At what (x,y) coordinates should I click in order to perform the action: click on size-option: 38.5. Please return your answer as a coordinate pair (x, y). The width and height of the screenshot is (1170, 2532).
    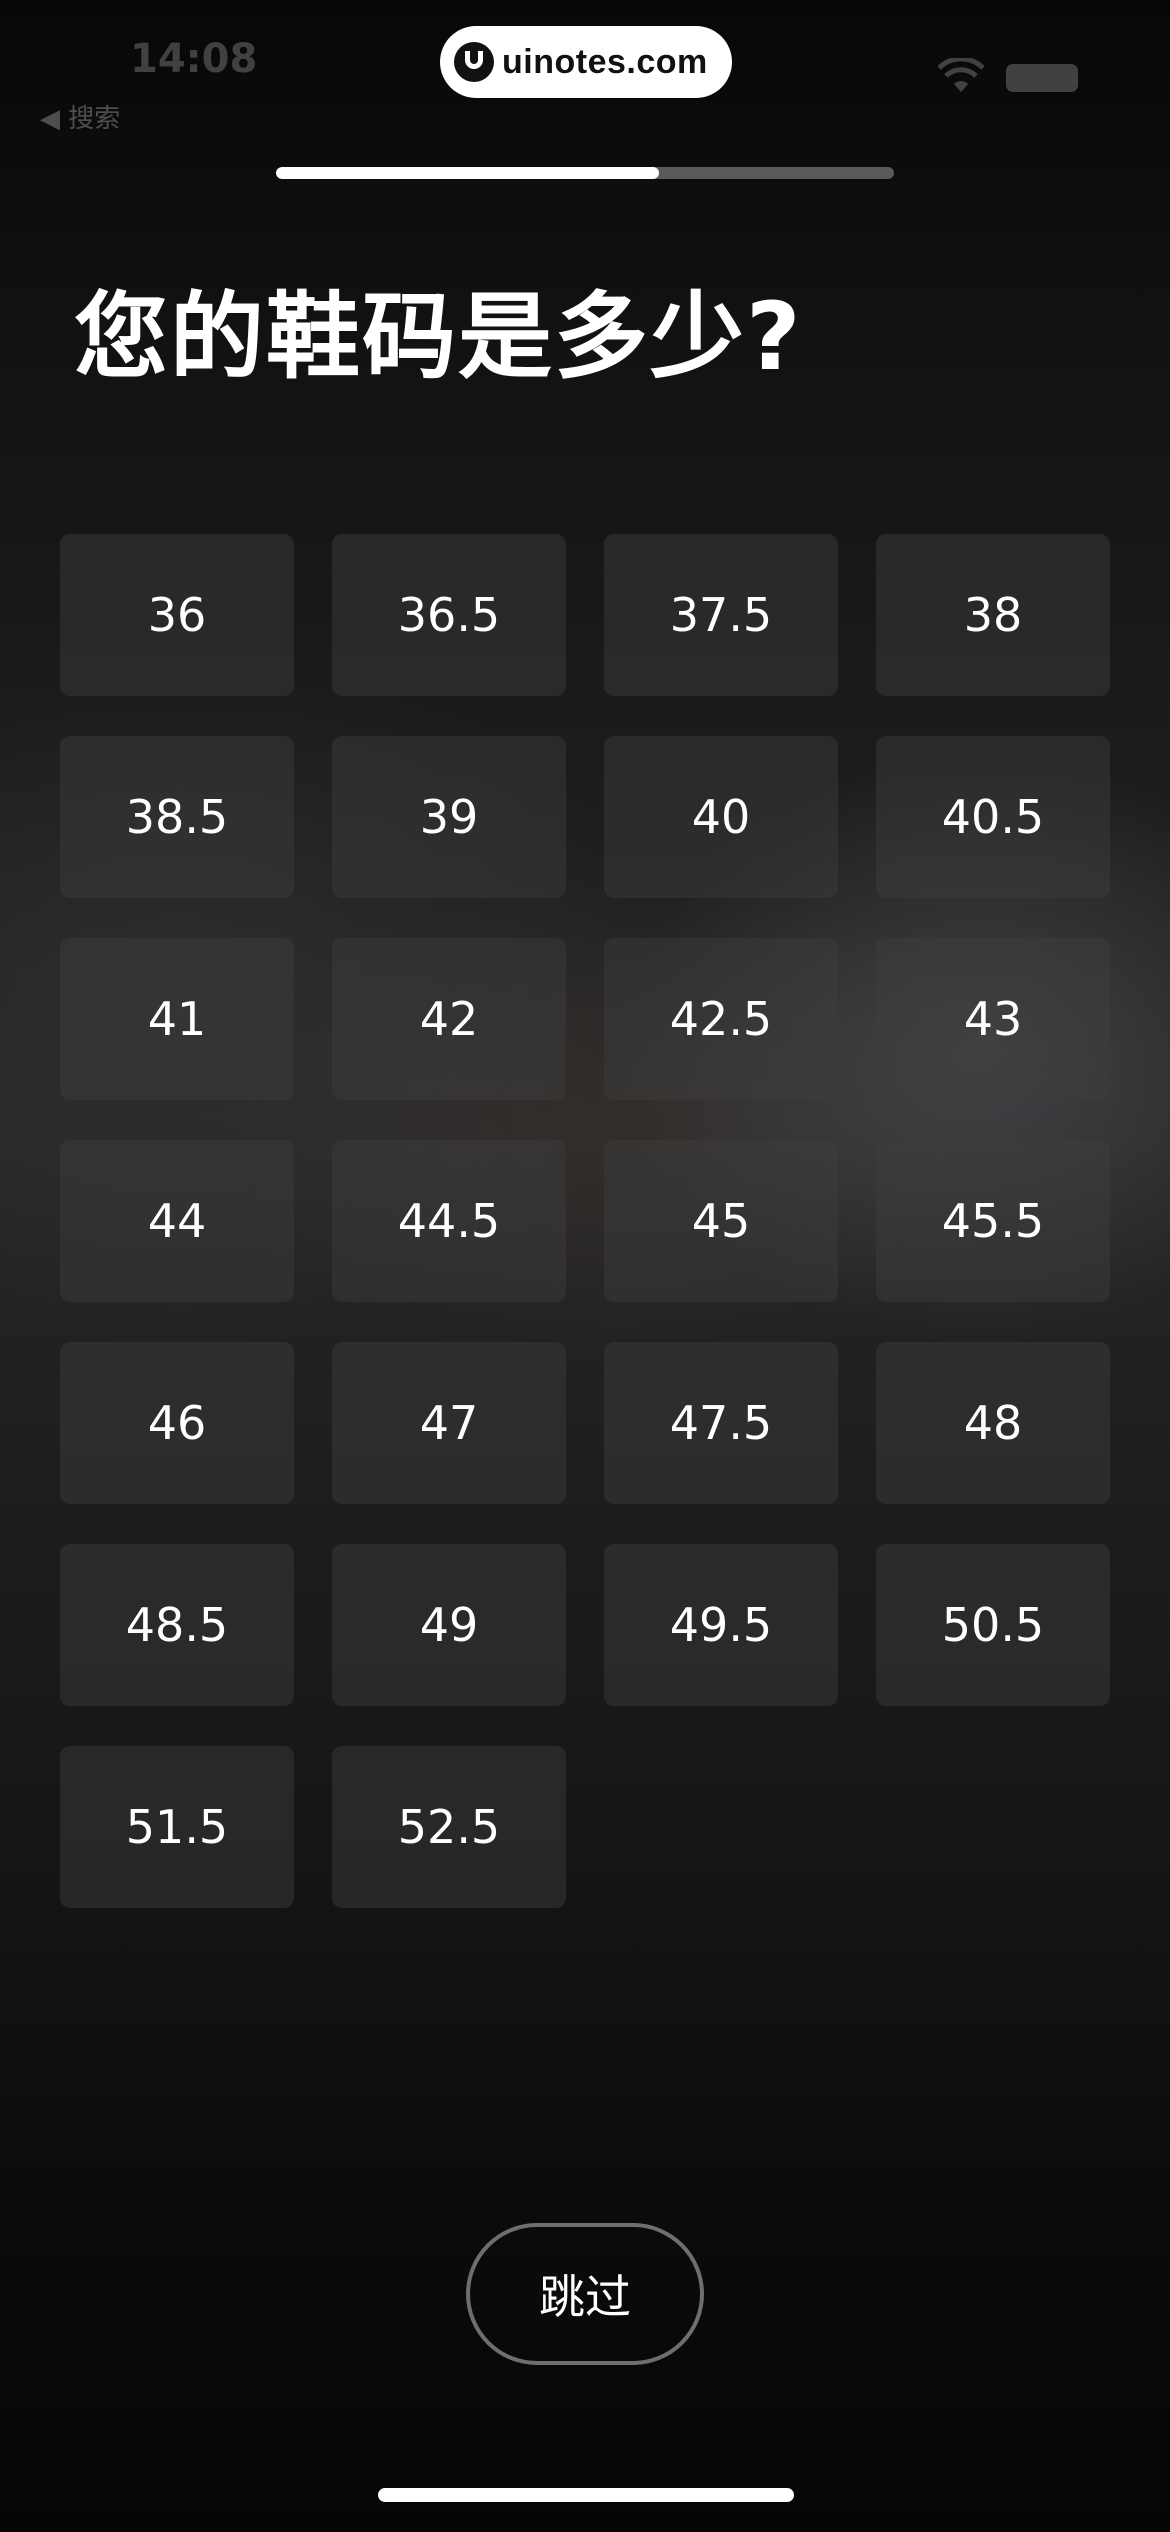
    Looking at the image, I should click on (177, 817).